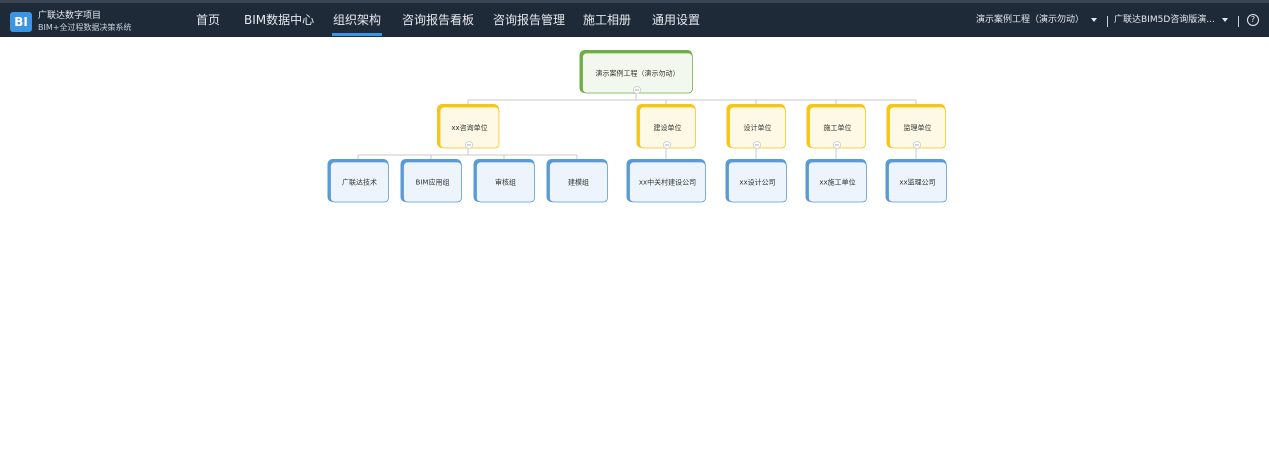 The height and width of the screenshot is (467, 1269). What do you see at coordinates (21, 22) in the screenshot?
I see `app-logo-icon: BI` at bounding box center [21, 22].